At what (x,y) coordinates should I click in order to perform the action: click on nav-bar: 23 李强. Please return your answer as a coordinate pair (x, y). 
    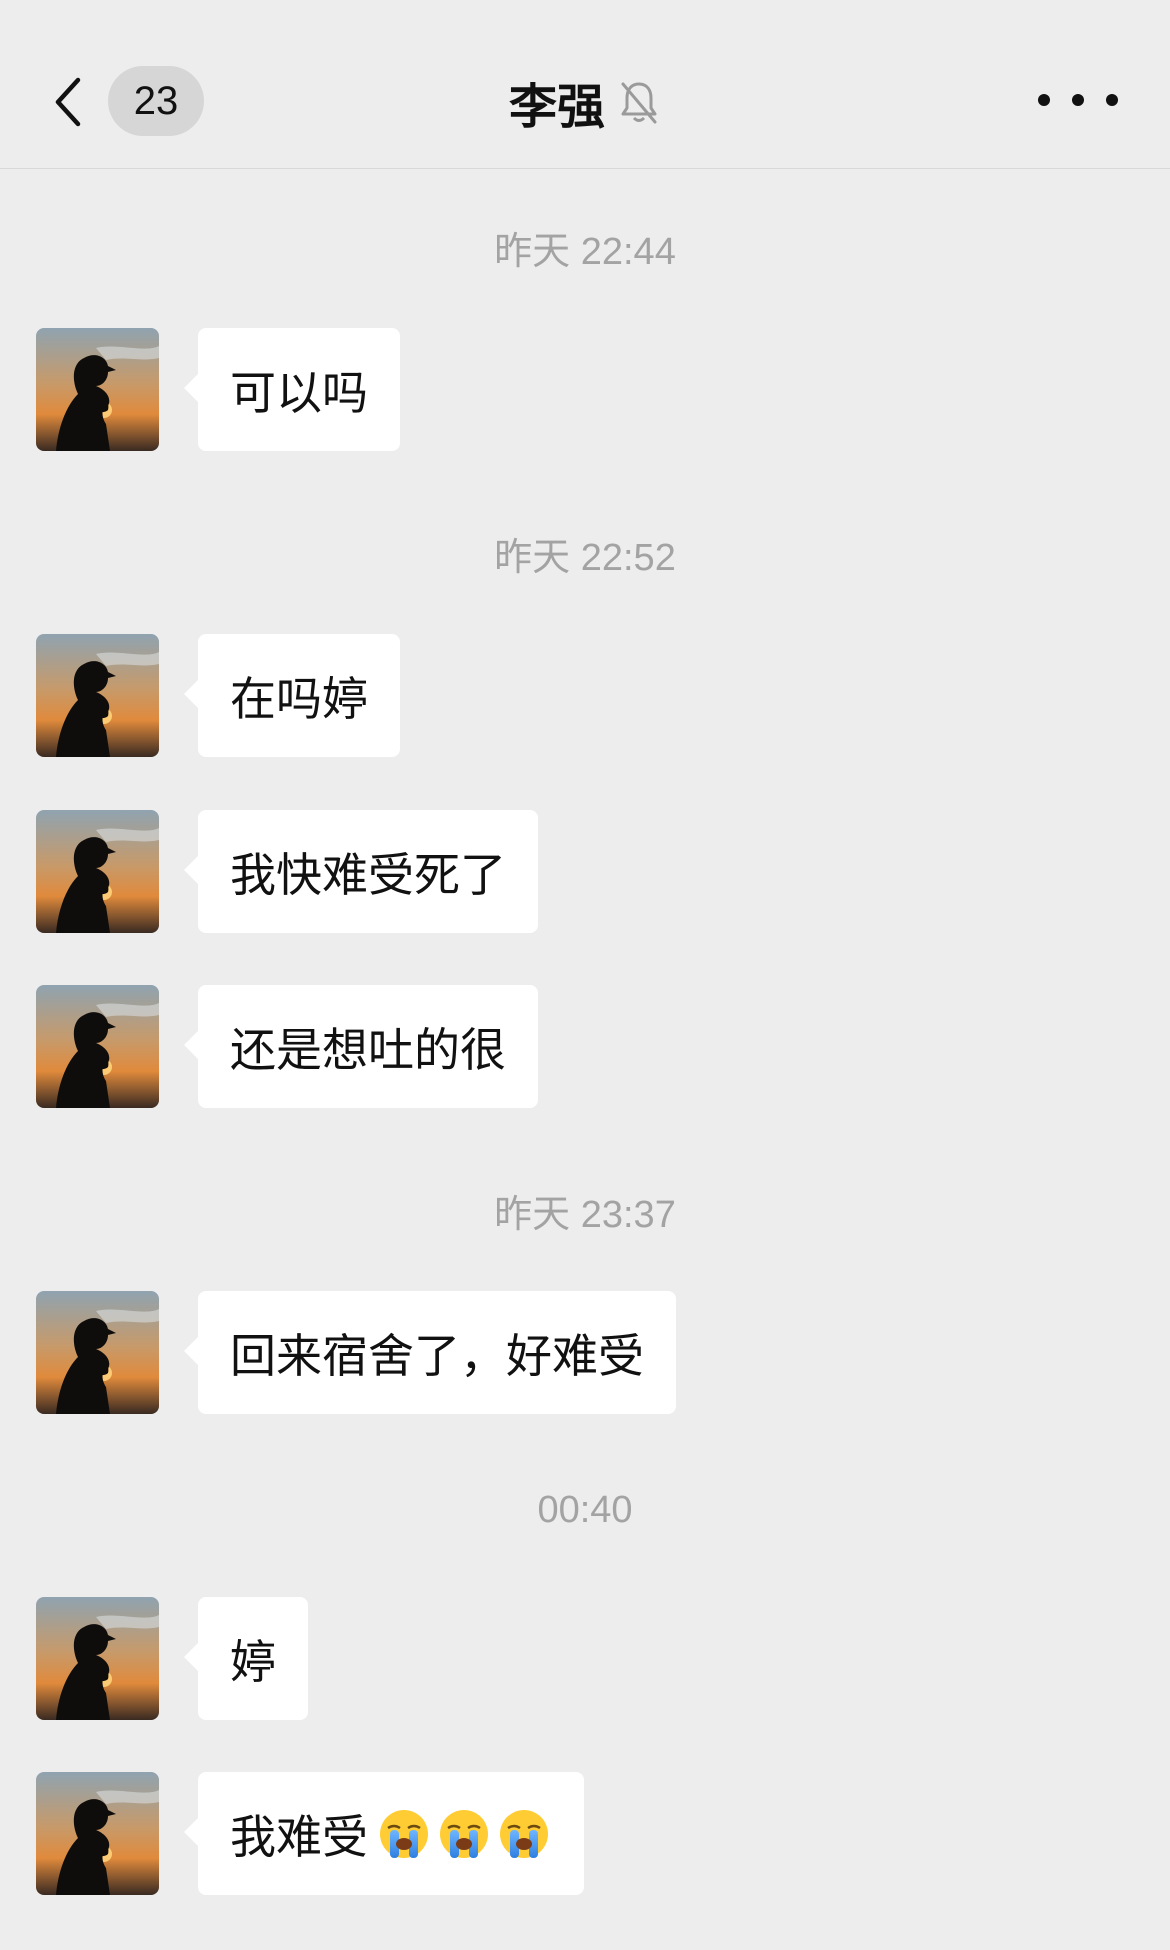
    Looking at the image, I should click on (585, 84).